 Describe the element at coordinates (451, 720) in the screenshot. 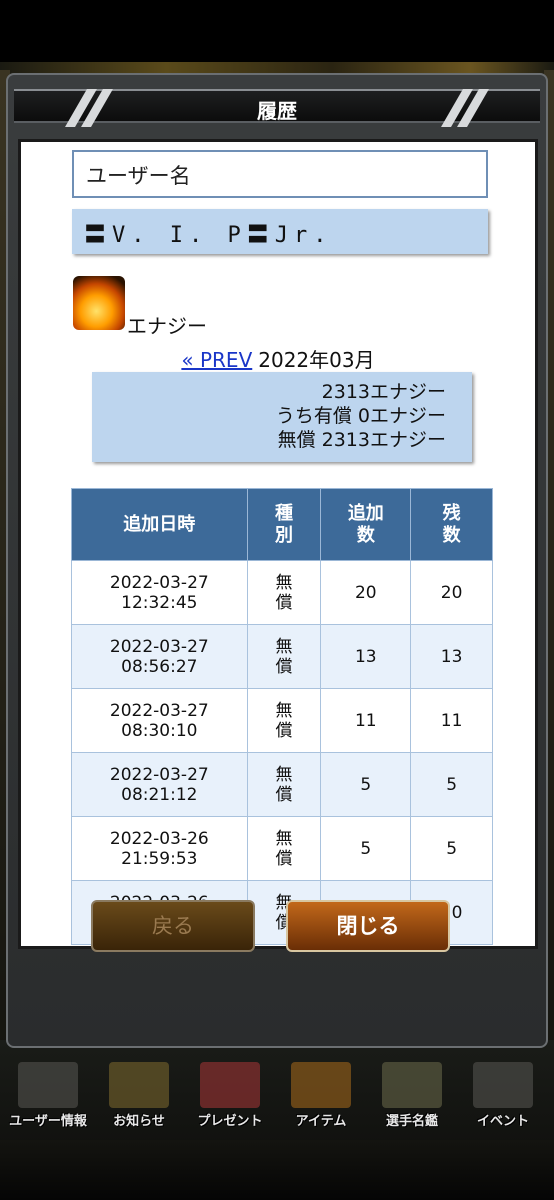

I see `row-remain: 11` at that location.